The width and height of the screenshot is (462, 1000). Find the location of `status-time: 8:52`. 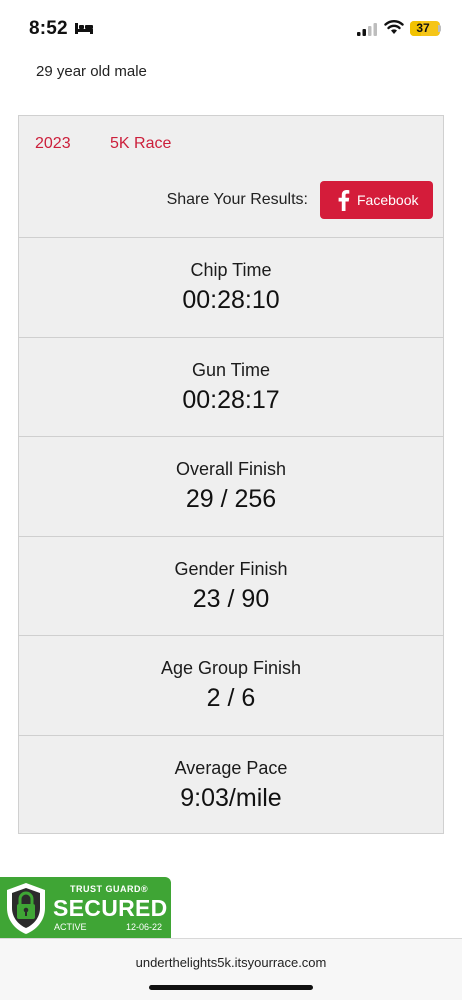

status-time: 8:52 is located at coordinates (48, 28).